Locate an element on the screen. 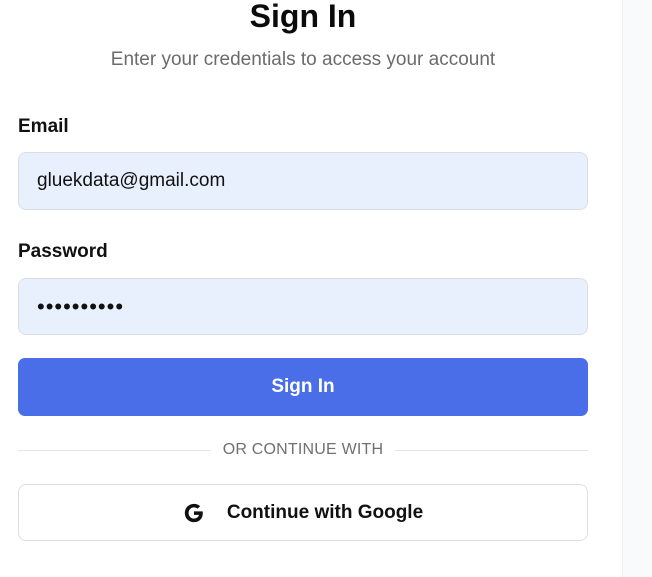 This screenshot has height=577, width=652. continue-with-google-button: Continue with Google is located at coordinates (303, 512).